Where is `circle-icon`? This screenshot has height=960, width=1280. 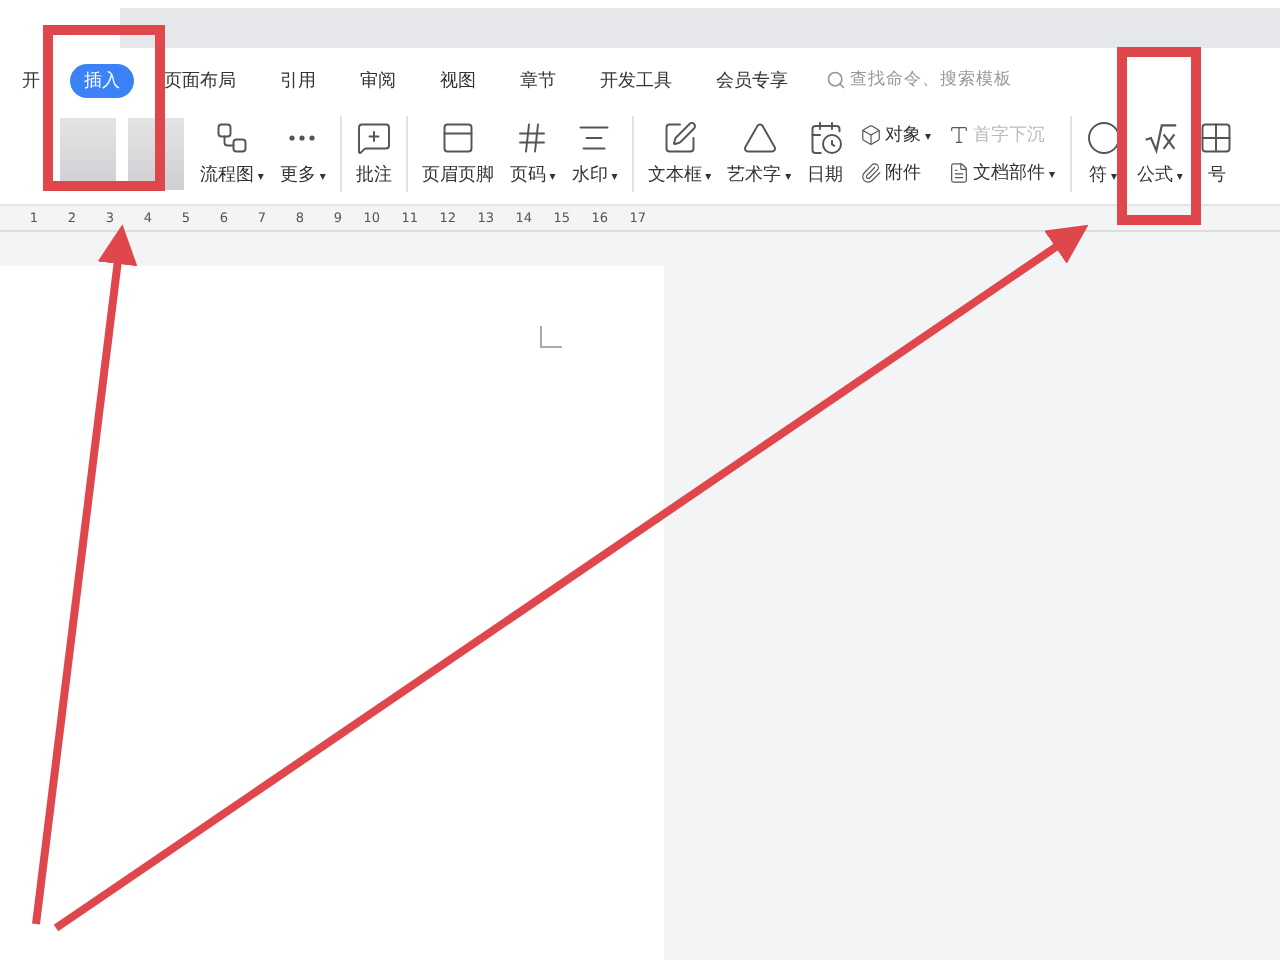 circle-icon is located at coordinates (1103, 138).